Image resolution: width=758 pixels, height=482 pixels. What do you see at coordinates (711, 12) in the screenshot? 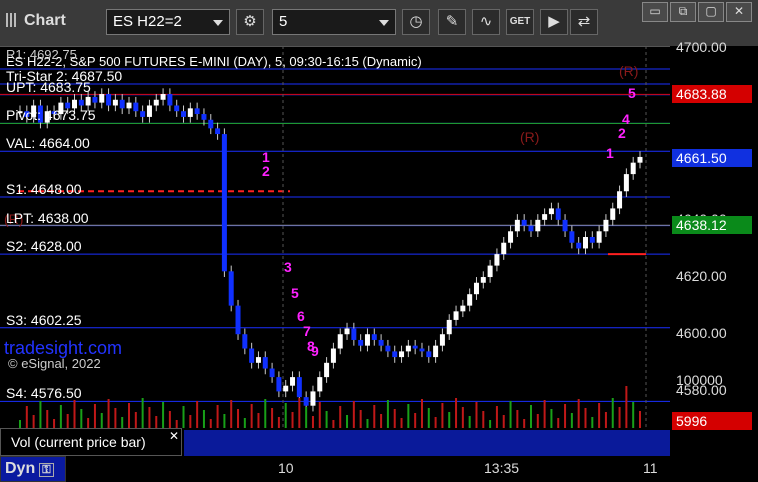
I see `maximize-button: ▢` at bounding box center [711, 12].